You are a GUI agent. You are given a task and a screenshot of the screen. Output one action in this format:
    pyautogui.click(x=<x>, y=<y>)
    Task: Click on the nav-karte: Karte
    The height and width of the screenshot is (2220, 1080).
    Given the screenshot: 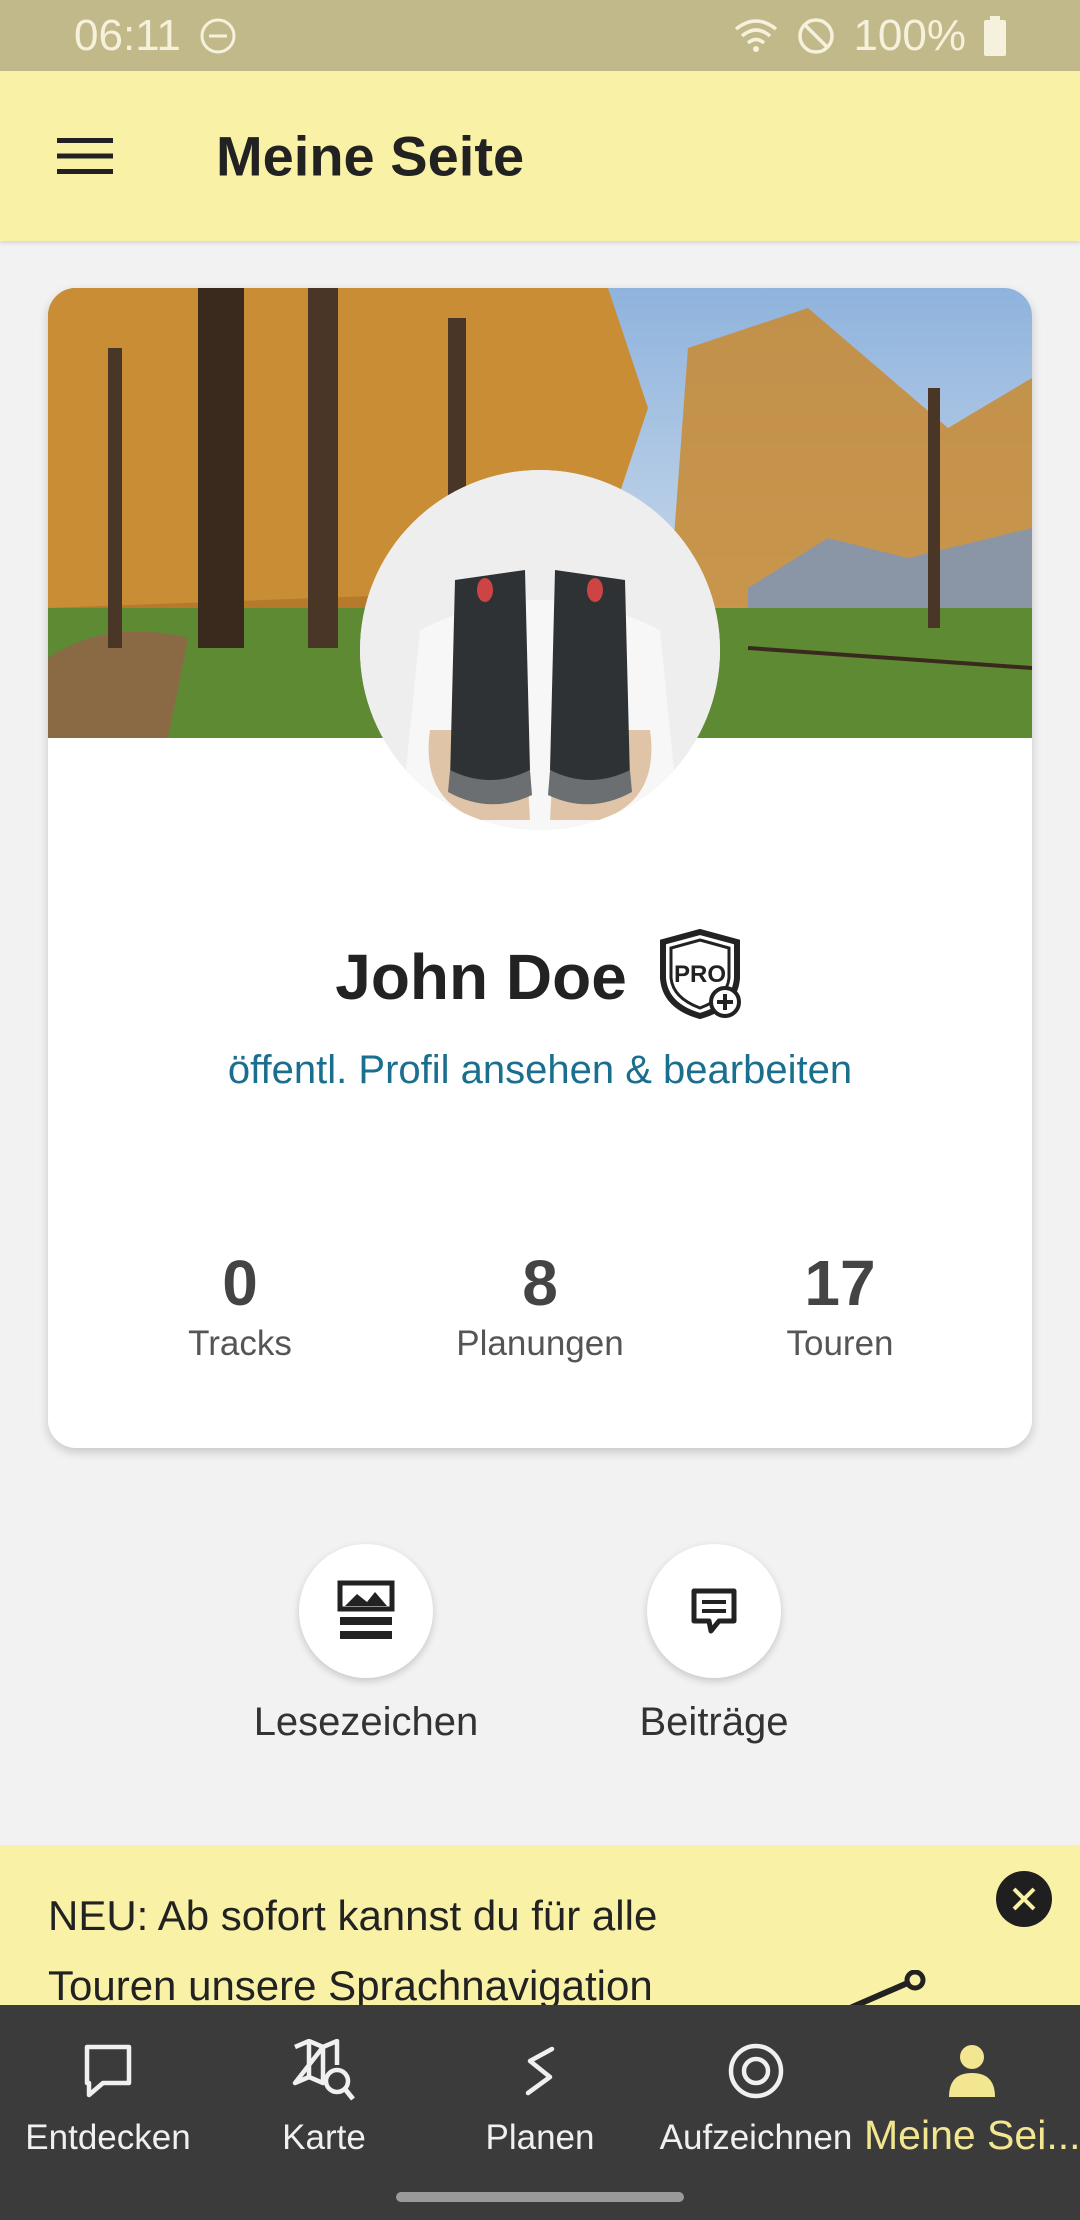 What is the action you would take?
    pyautogui.click(x=324, y=2095)
    